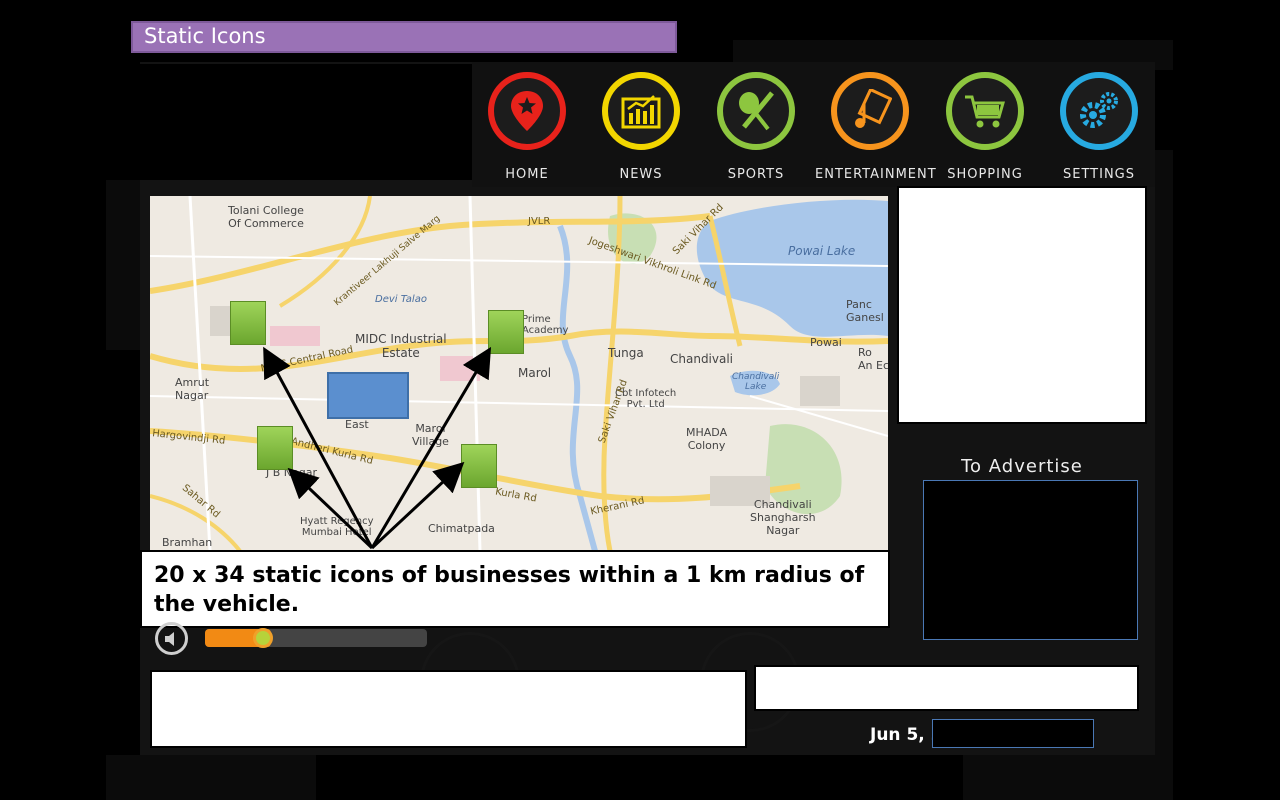 The height and width of the screenshot is (800, 1280). I want to click on nav-shopping: SHOPPING, so click(985, 129).